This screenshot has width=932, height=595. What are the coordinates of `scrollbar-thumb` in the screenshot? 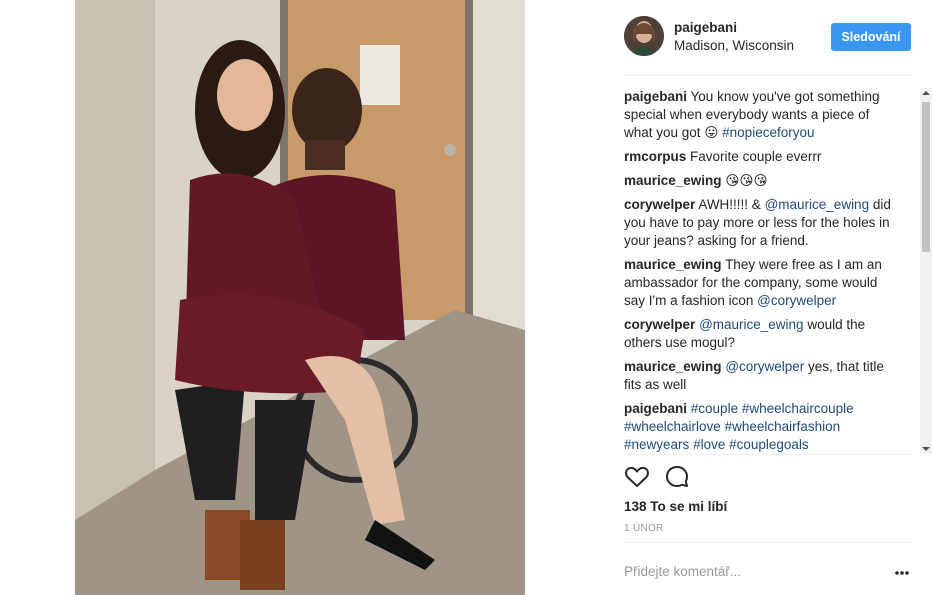 It's located at (926, 177).